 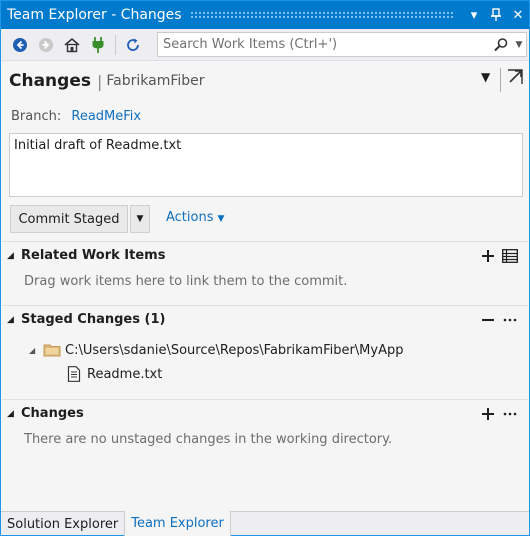 I want to click on refresh-button, so click(x=133, y=45).